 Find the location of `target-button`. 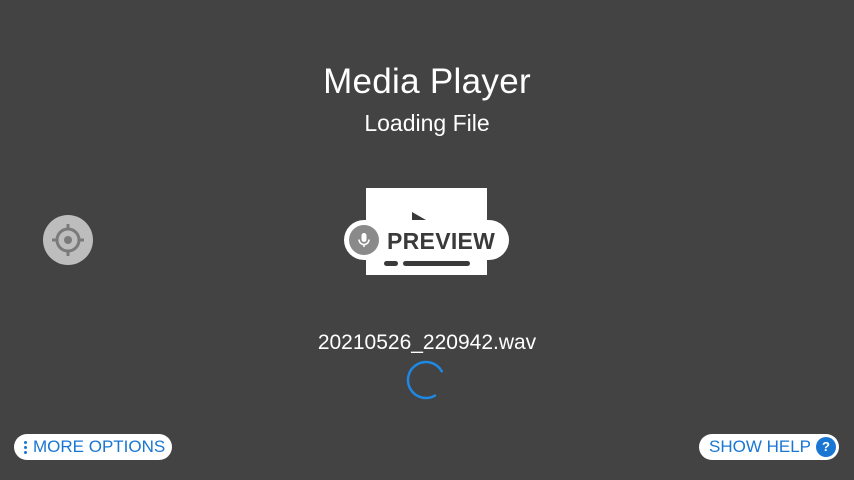

target-button is located at coordinates (68, 240).